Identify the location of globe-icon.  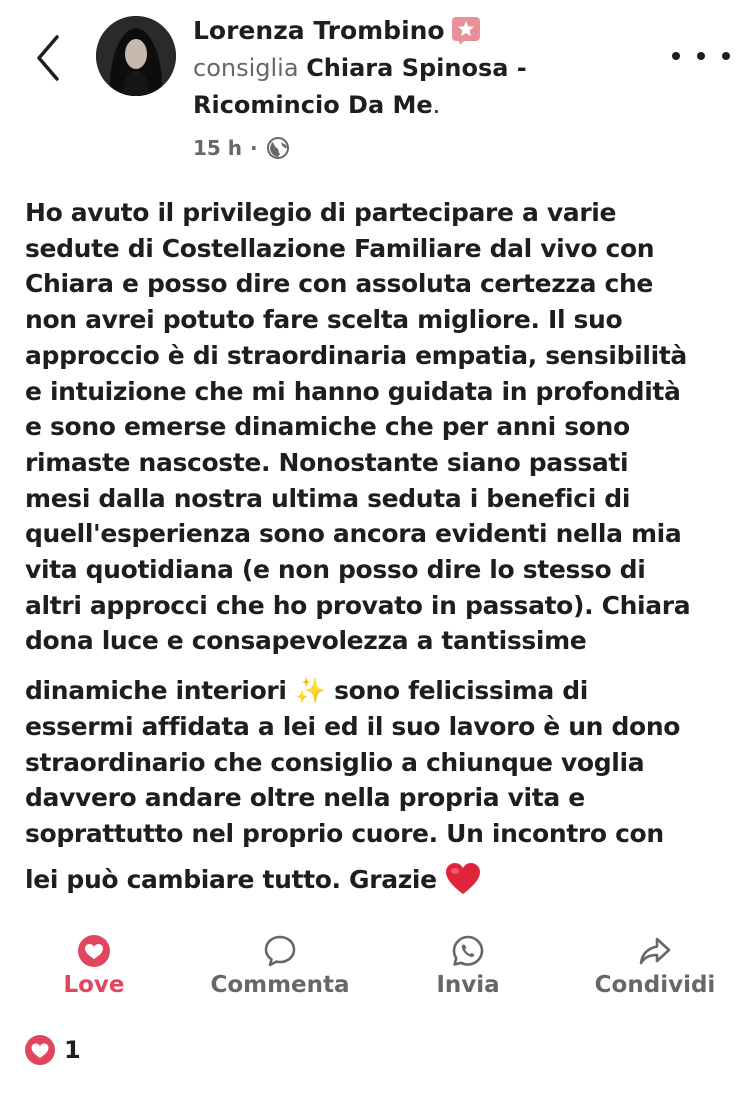
(277, 148).